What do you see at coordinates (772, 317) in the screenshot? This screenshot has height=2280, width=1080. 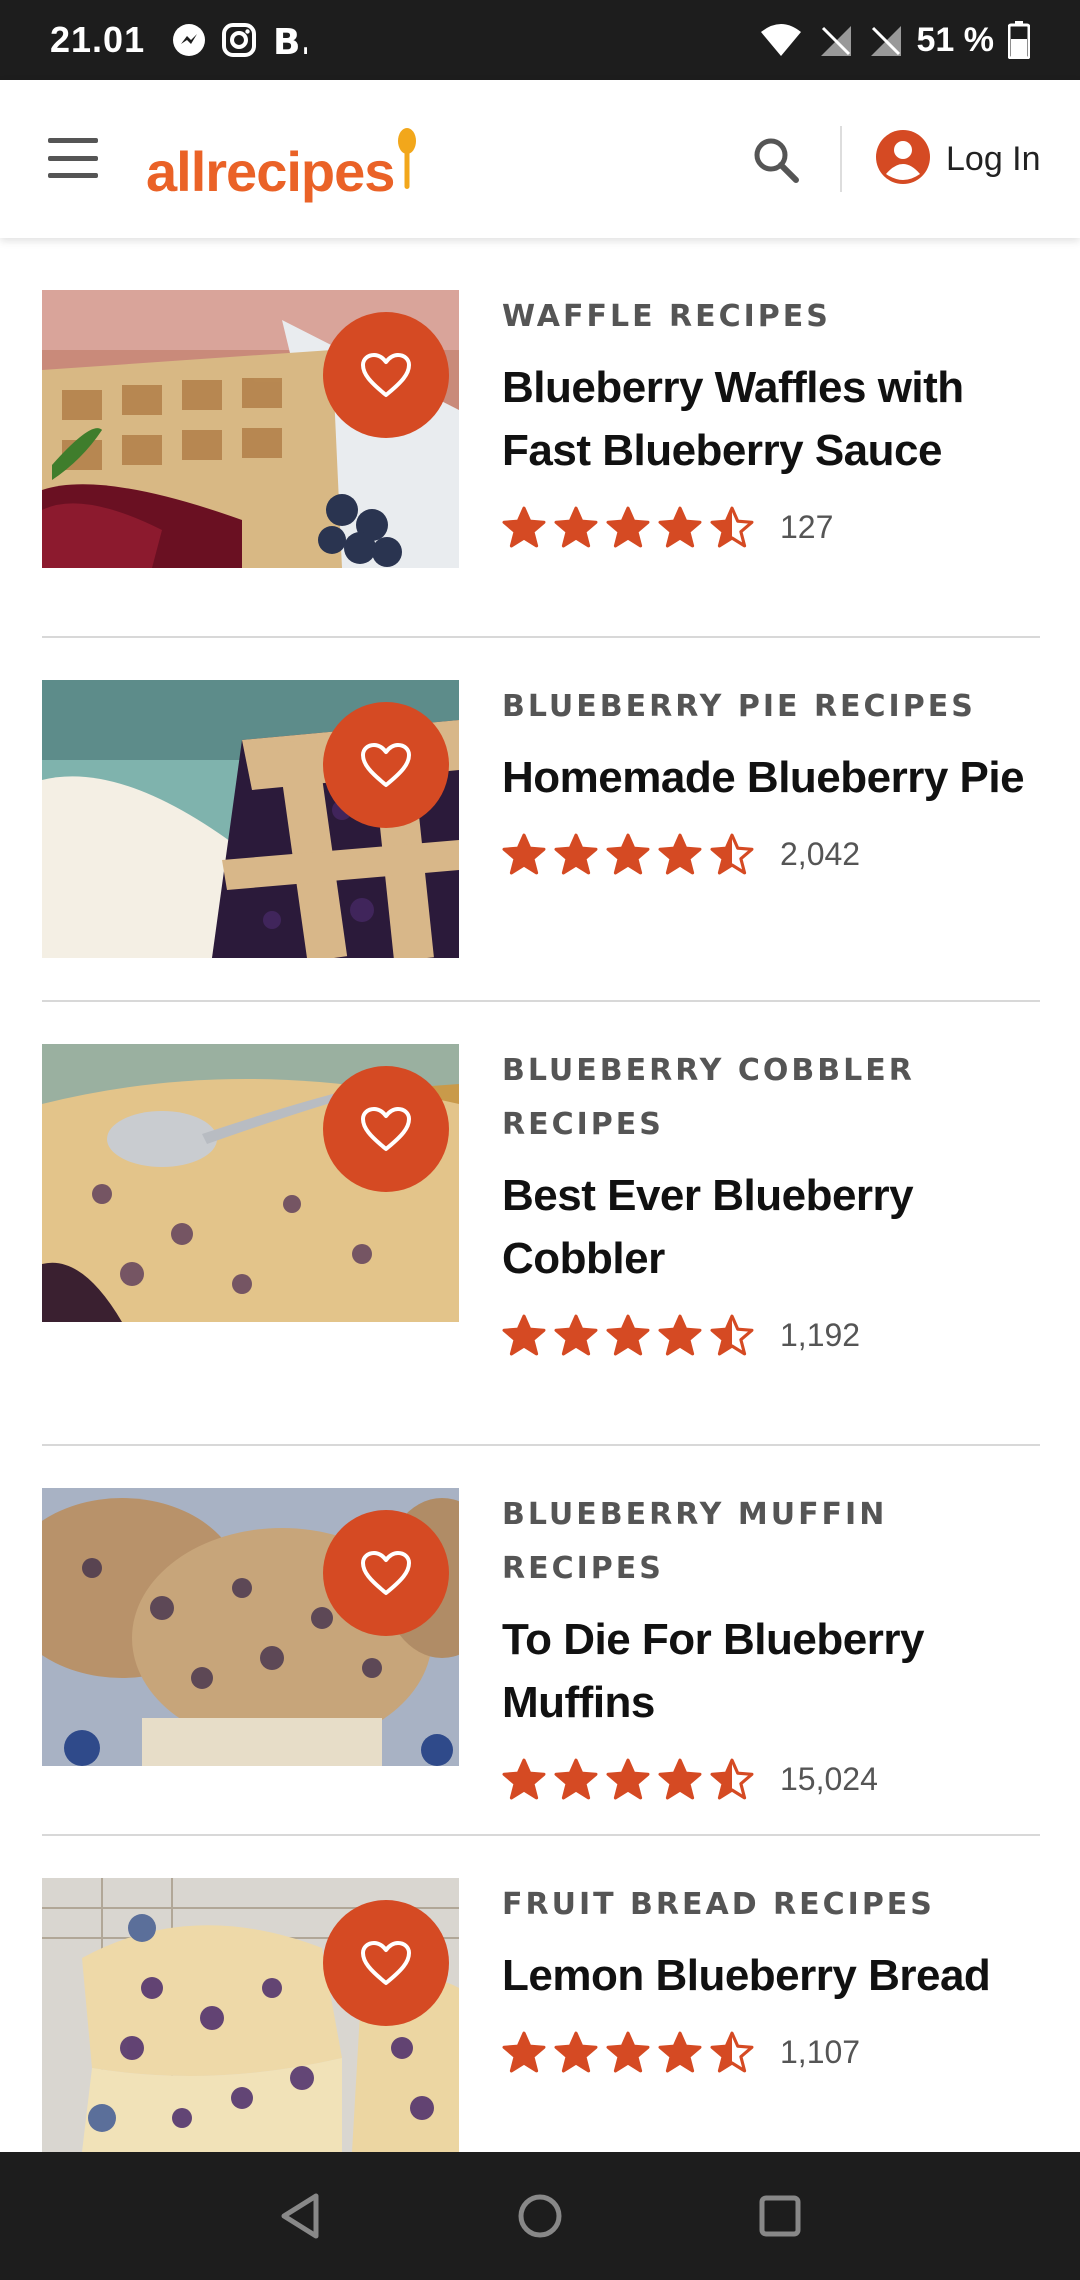 I see `recipe-category: WAFFLE RECIPES` at bounding box center [772, 317].